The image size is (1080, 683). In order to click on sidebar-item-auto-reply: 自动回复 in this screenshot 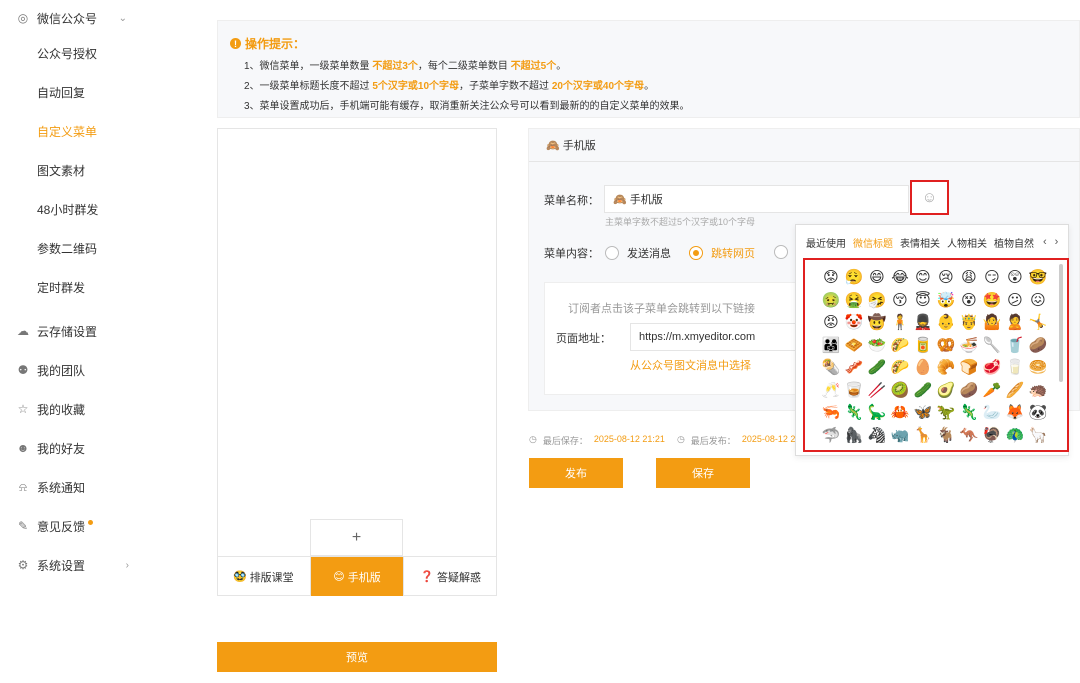, I will do `click(92, 92)`.